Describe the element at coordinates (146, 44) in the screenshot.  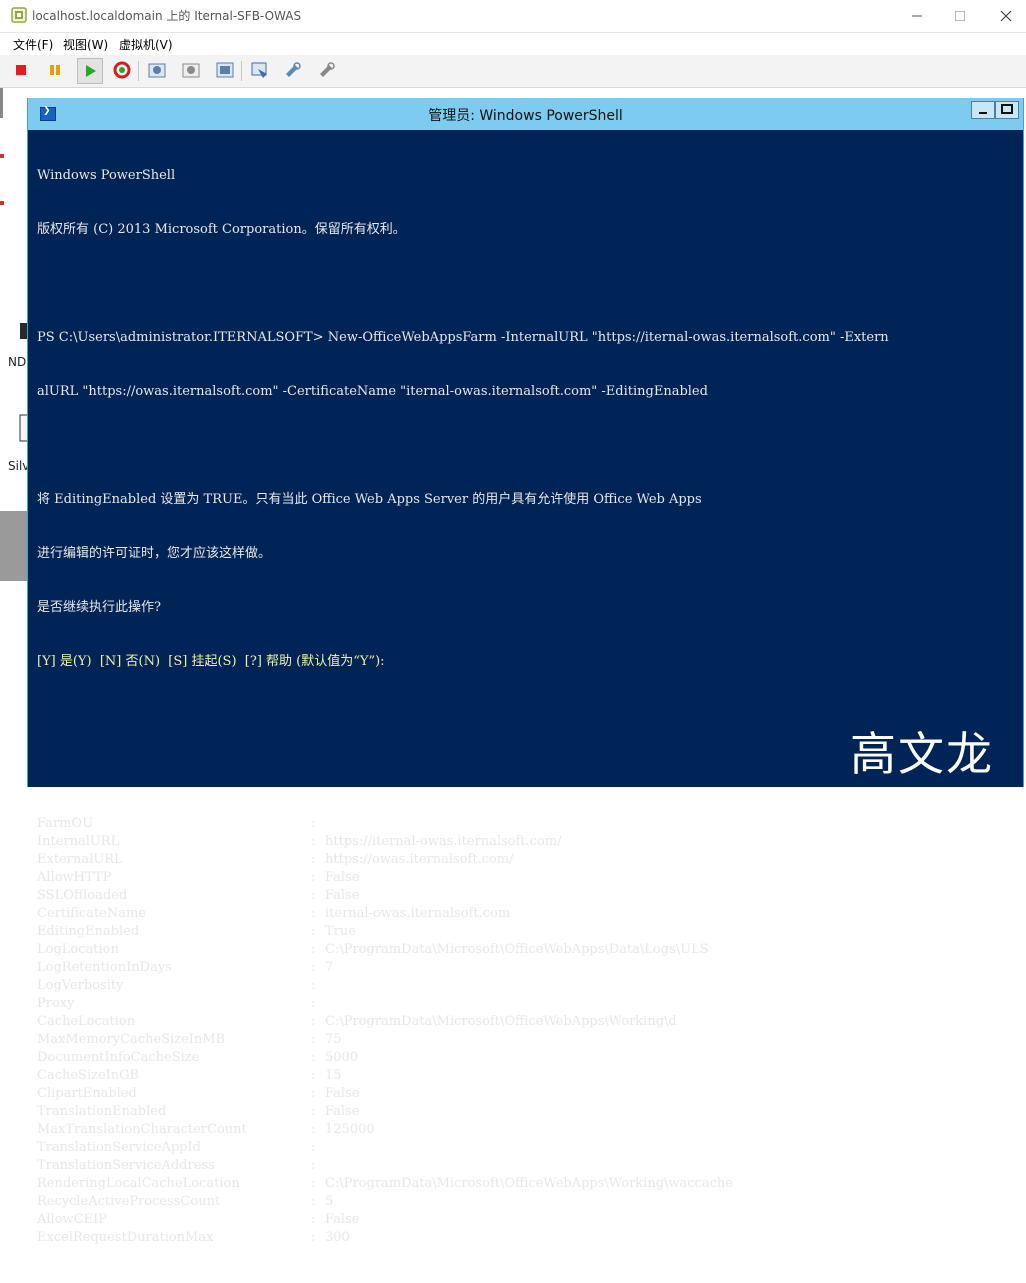
I see `menu-vm: 虚拟机(V)` at that location.